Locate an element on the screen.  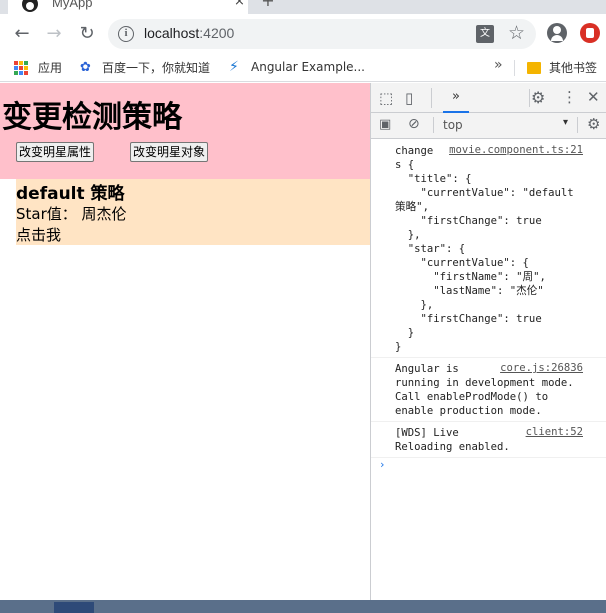
bookmark-other-label: 其他书签 is located at coordinates (573, 68).